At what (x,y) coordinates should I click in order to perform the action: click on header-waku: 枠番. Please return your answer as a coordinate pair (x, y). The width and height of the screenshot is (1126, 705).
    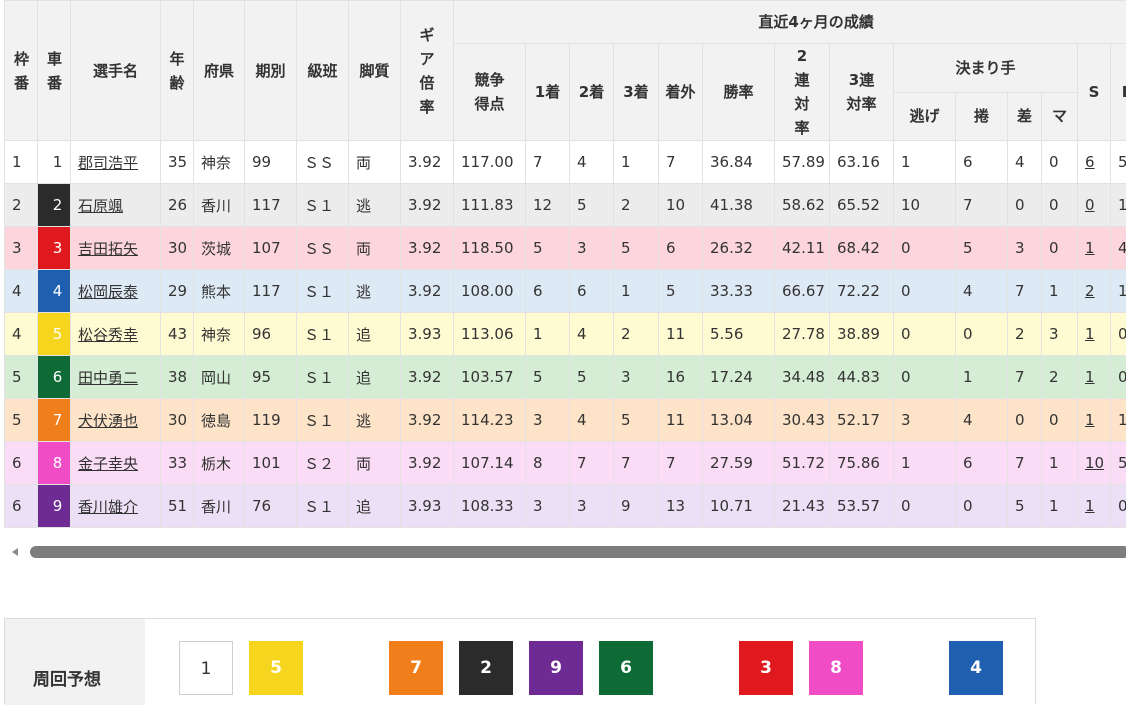
    Looking at the image, I should click on (21, 71).